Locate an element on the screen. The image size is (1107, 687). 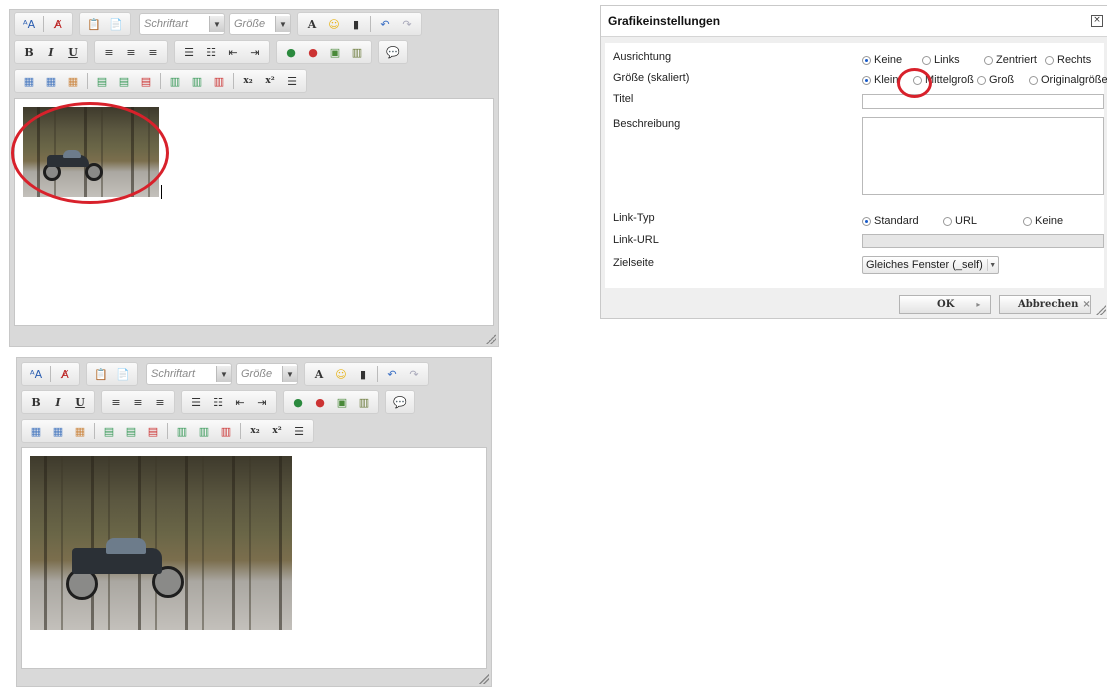
radio-link-standard: Standard is located at coordinates (890, 221).